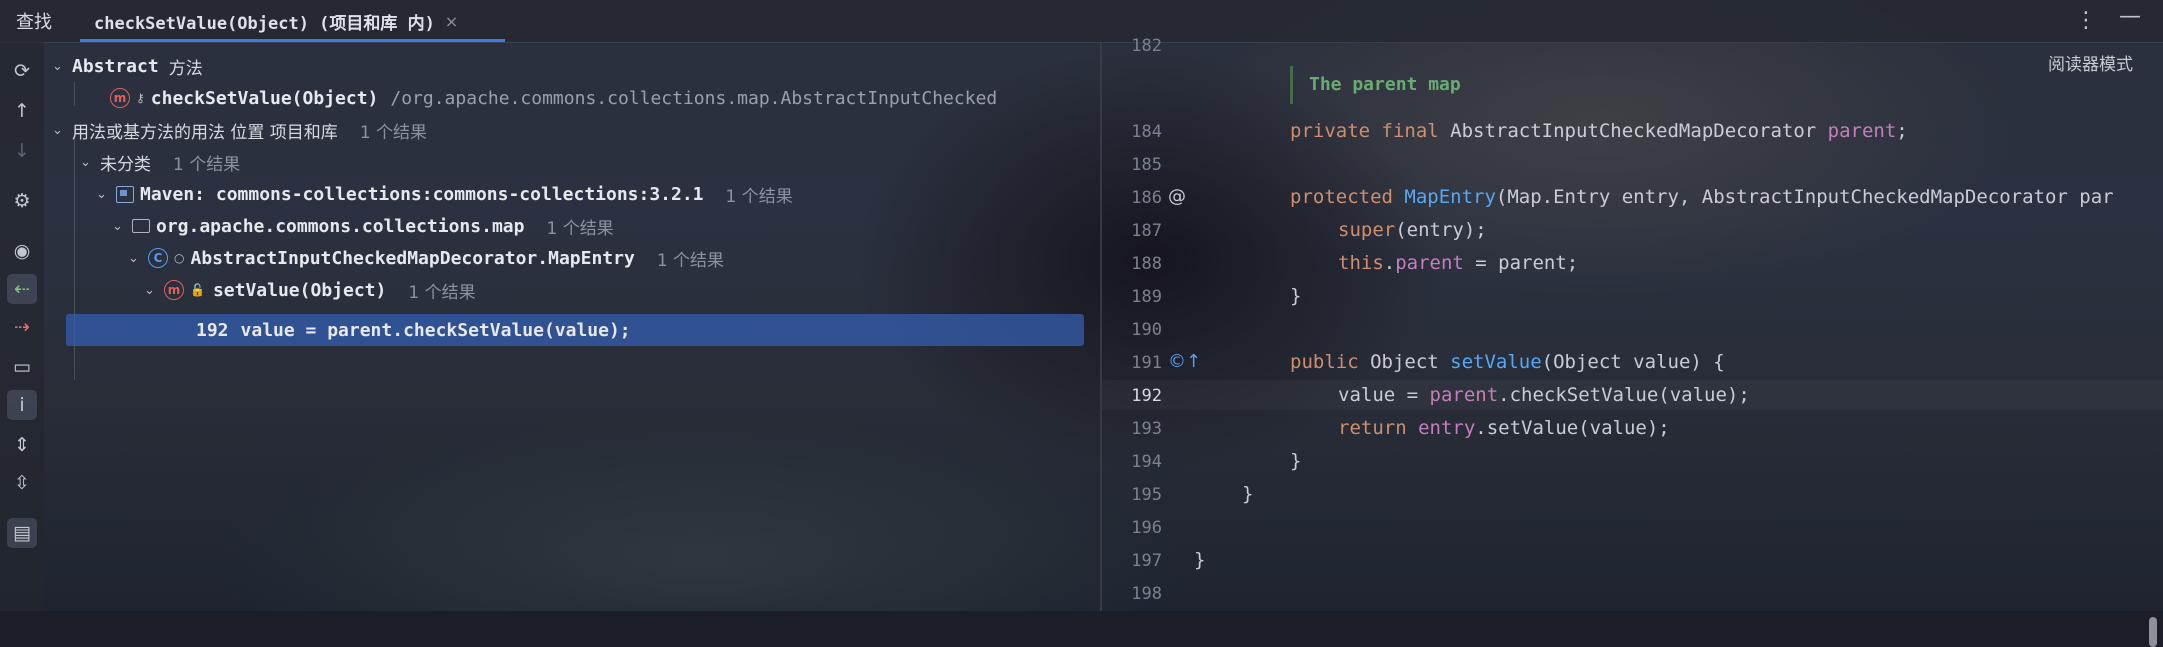 Image resolution: width=2163 pixels, height=647 pixels. Describe the element at coordinates (1177, 196) in the screenshot. I see `annotation-gutter-icon: @` at that location.